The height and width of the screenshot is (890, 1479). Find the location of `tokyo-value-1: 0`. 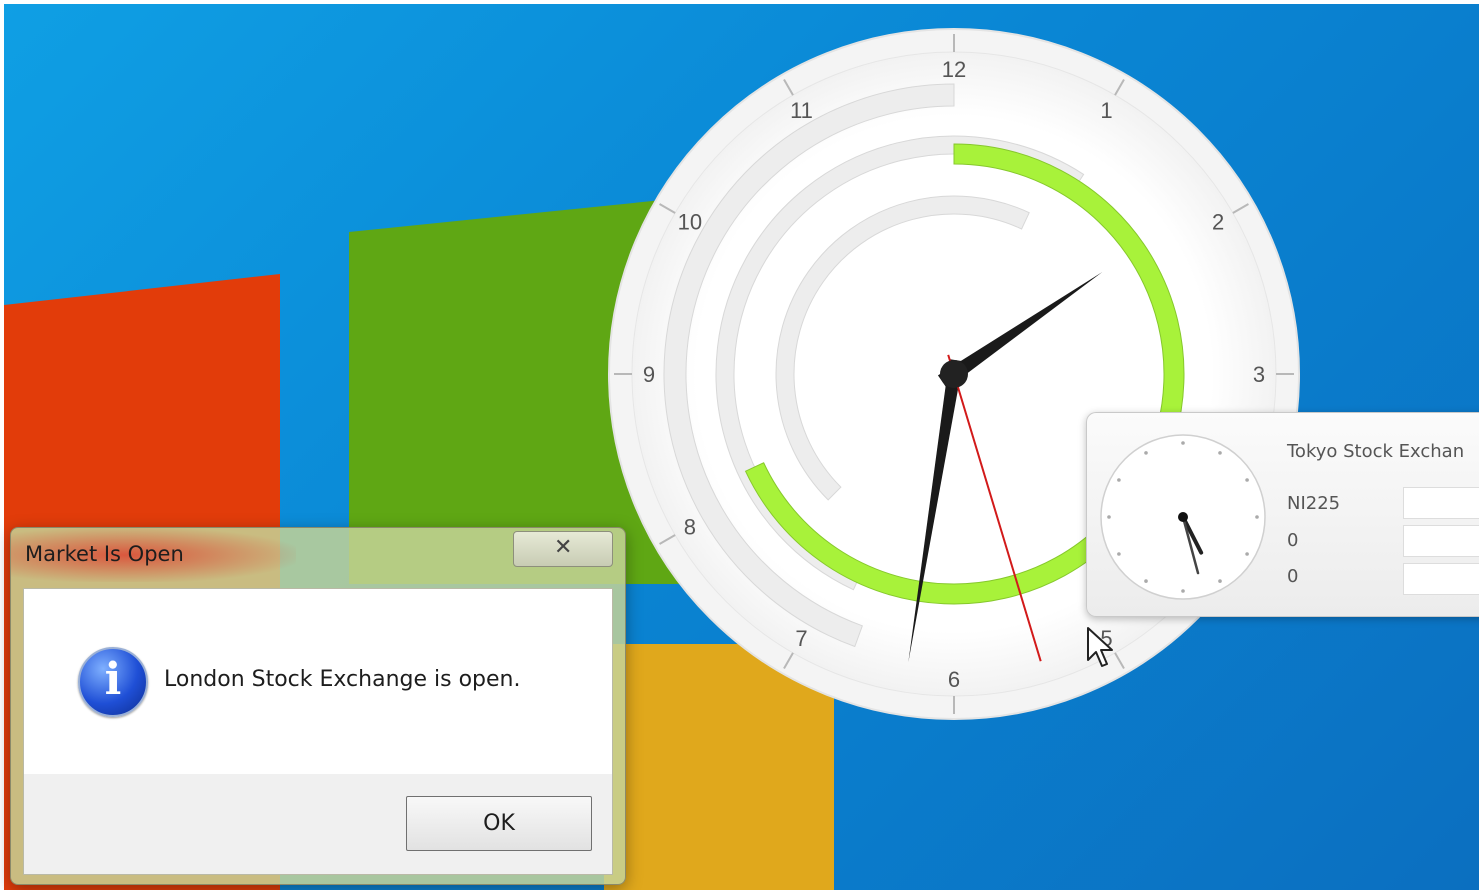

tokyo-value-1: 0 is located at coordinates (1293, 540).